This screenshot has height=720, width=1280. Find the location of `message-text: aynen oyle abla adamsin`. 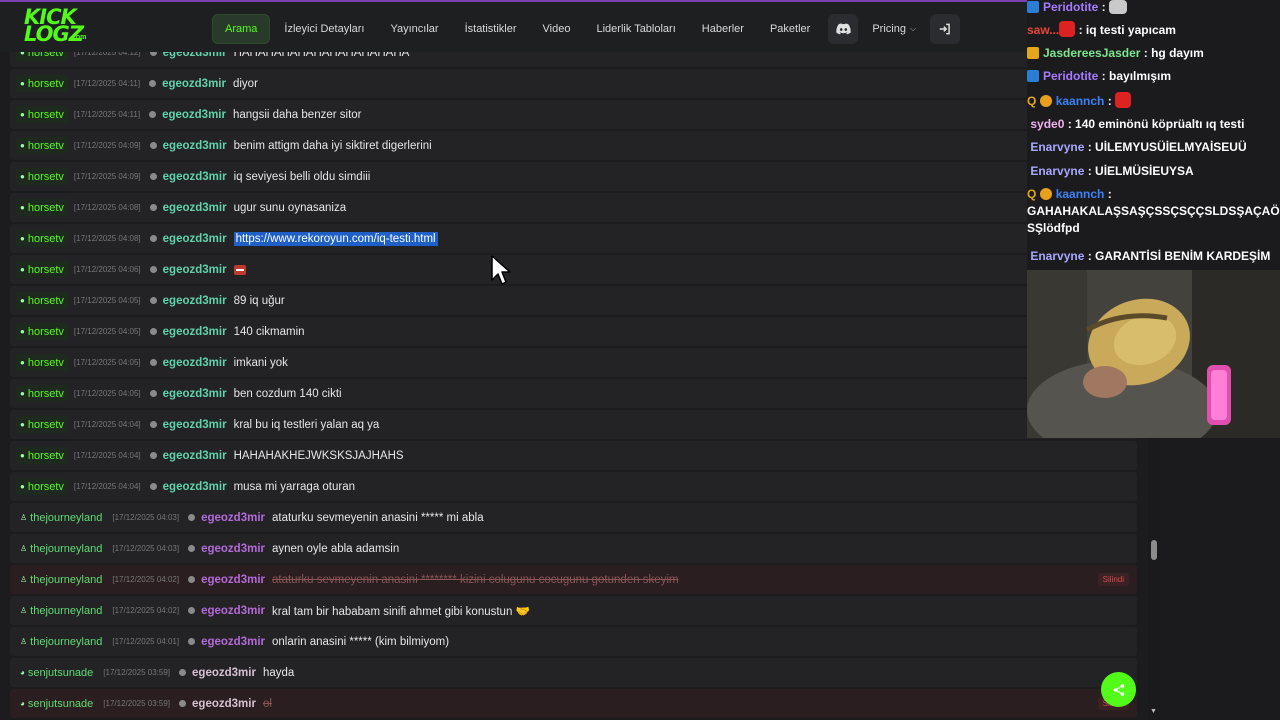

message-text: aynen oyle abla adamsin is located at coordinates (336, 548).